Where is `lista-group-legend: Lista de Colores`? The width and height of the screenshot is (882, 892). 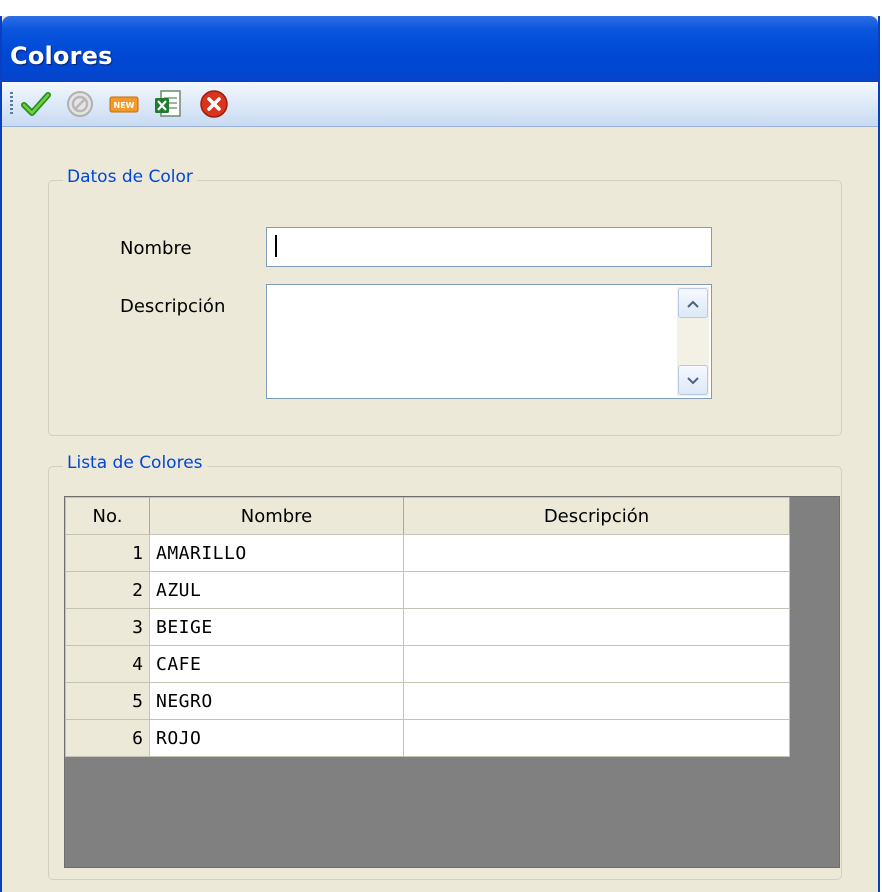 lista-group-legend: Lista de Colores is located at coordinates (135, 463).